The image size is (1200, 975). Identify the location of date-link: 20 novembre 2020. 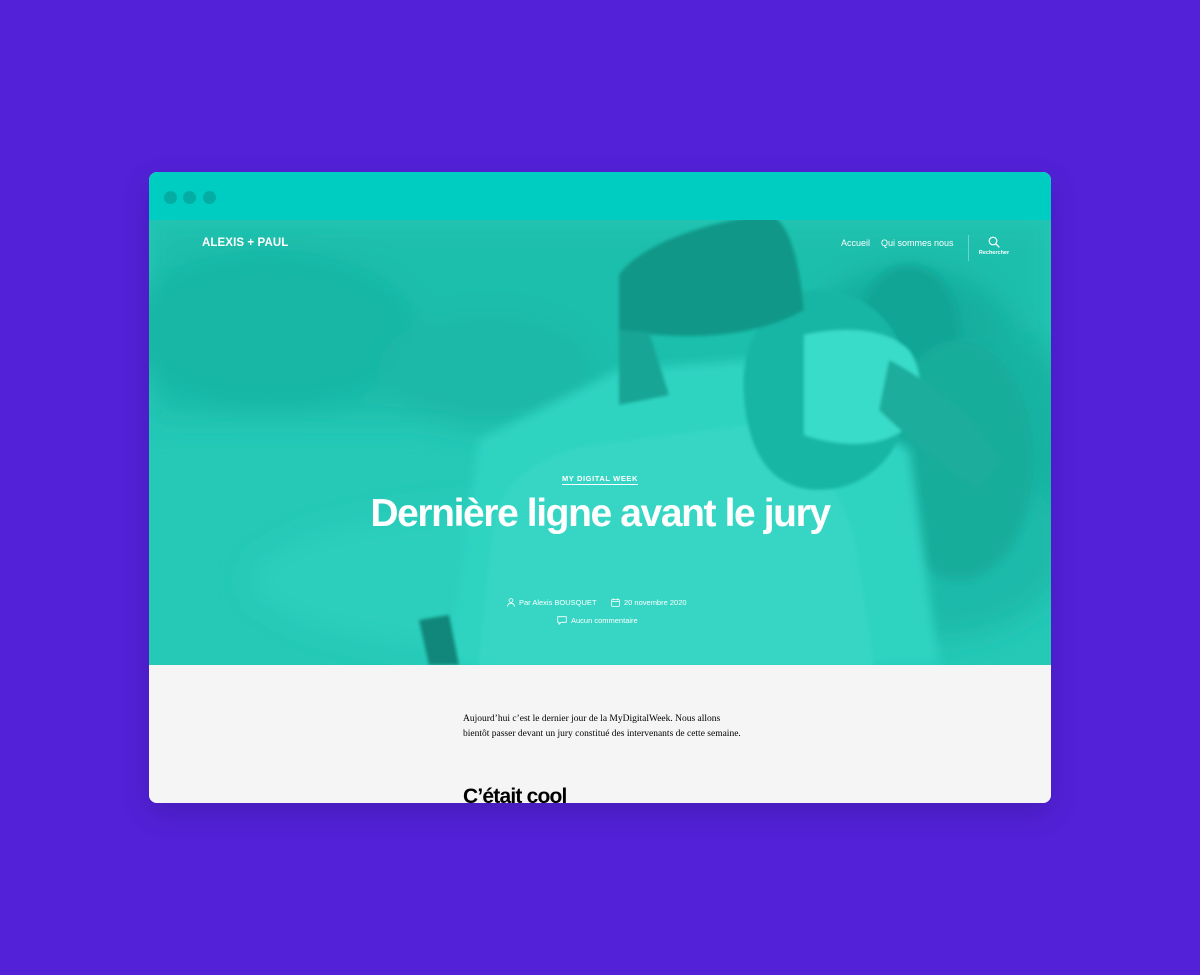
(655, 602).